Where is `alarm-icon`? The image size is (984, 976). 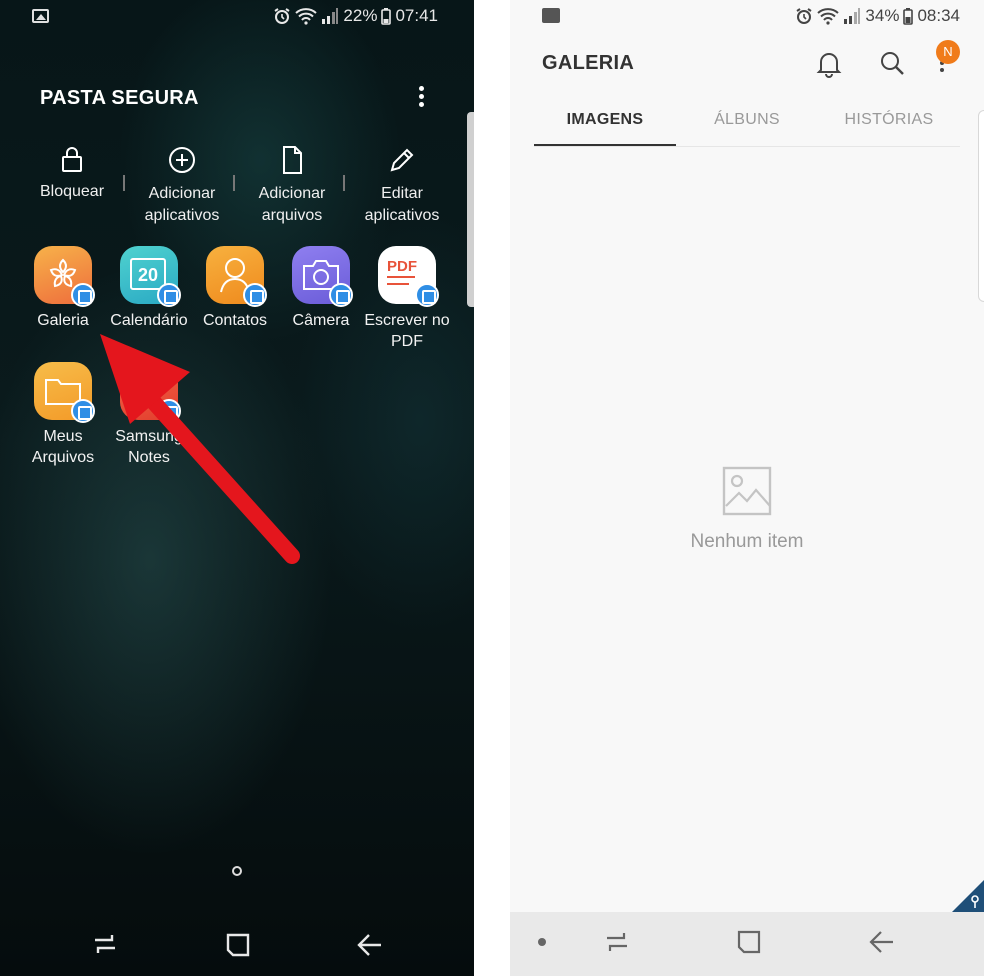
alarm-icon is located at coordinates (804, 16).